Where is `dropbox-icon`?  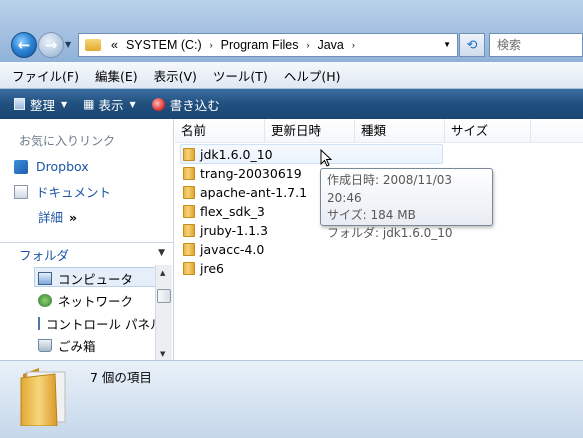 dropbox-icon is located at coordinates (21, 166).